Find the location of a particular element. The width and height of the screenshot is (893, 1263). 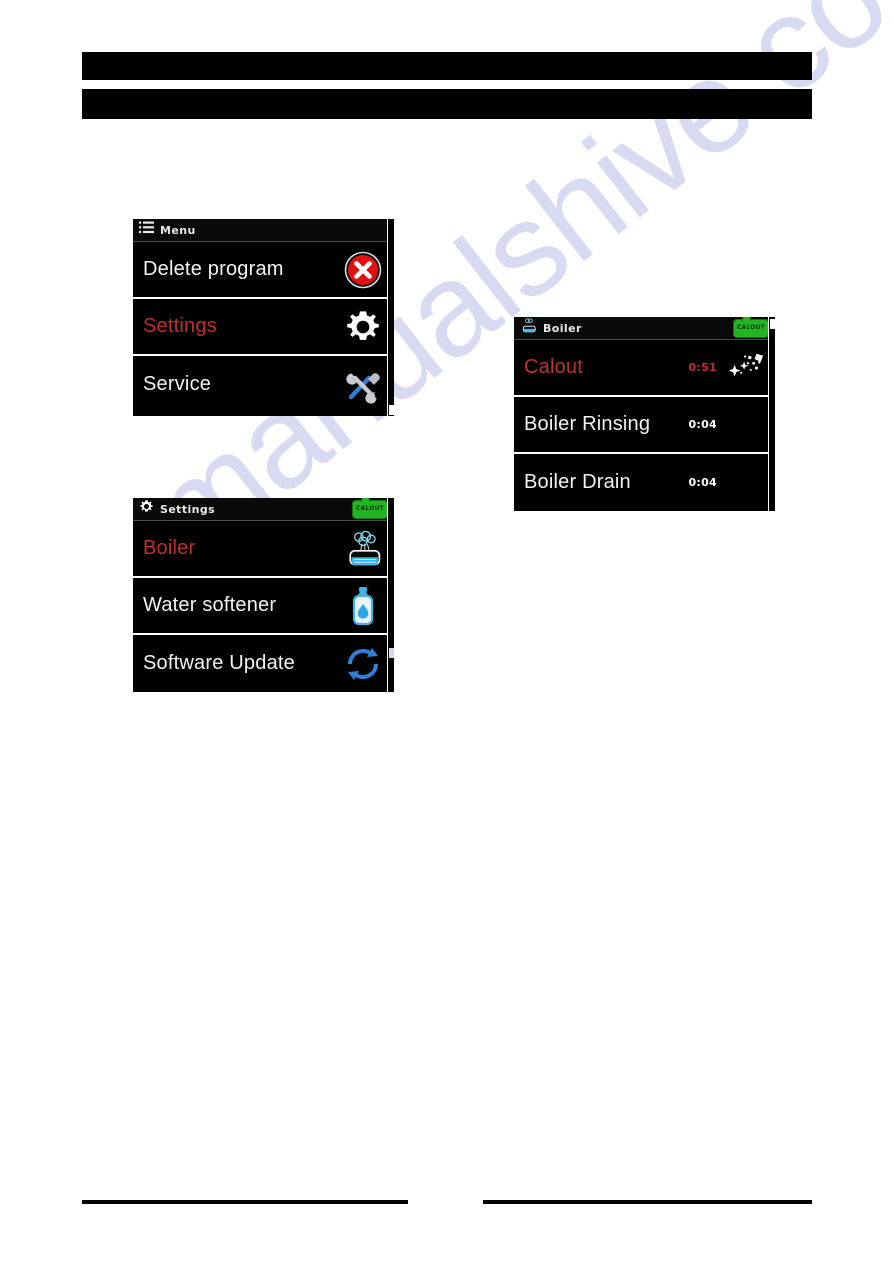

menu-title-text: Menu is located at coordinates (178, 230).